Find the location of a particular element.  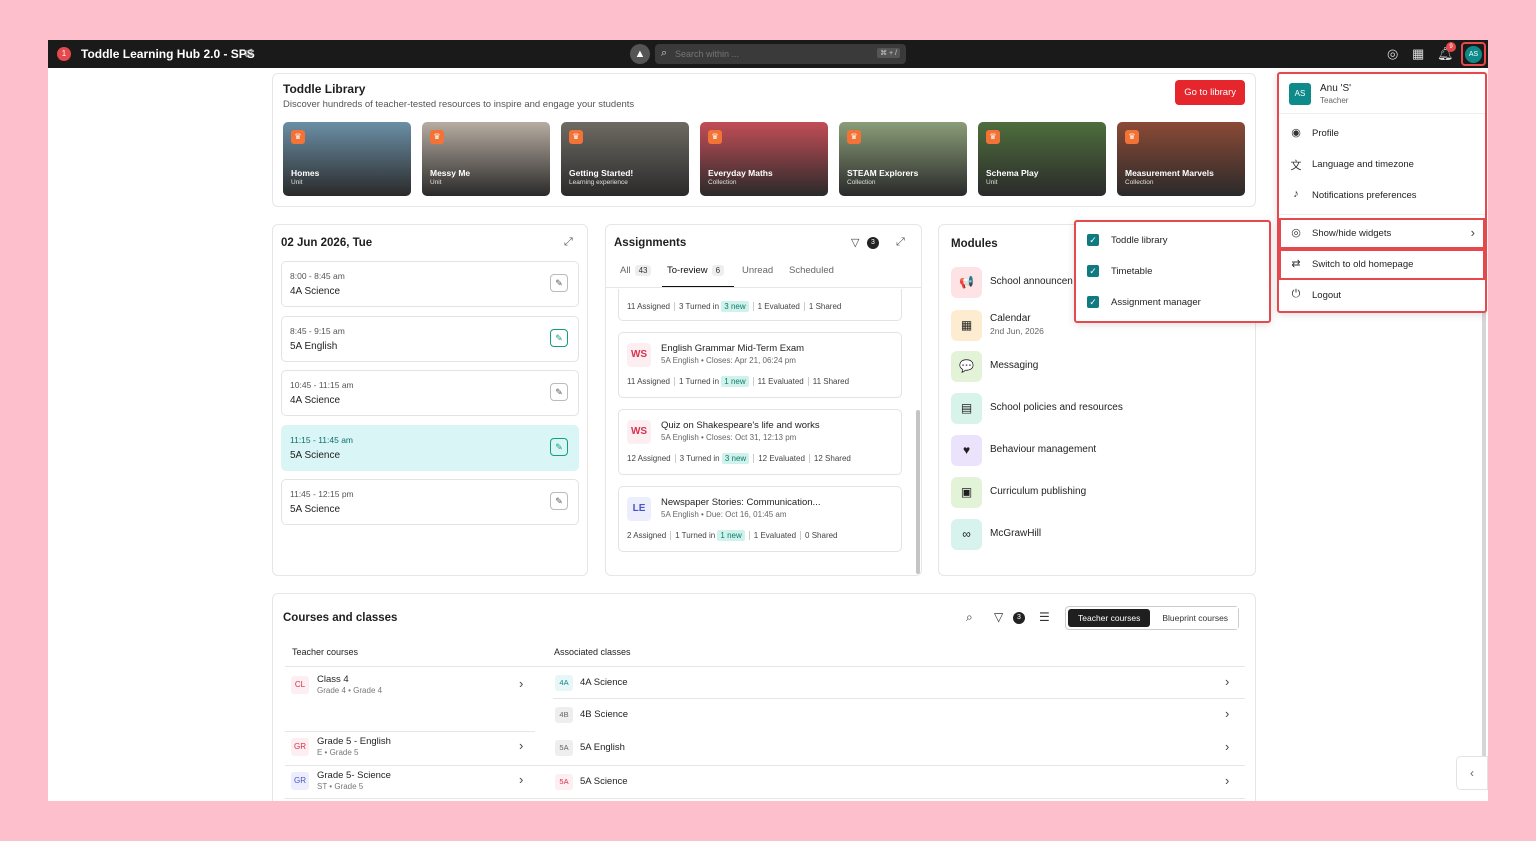

tab-to-review: To-review 6 is located at coordinates (696, 270).